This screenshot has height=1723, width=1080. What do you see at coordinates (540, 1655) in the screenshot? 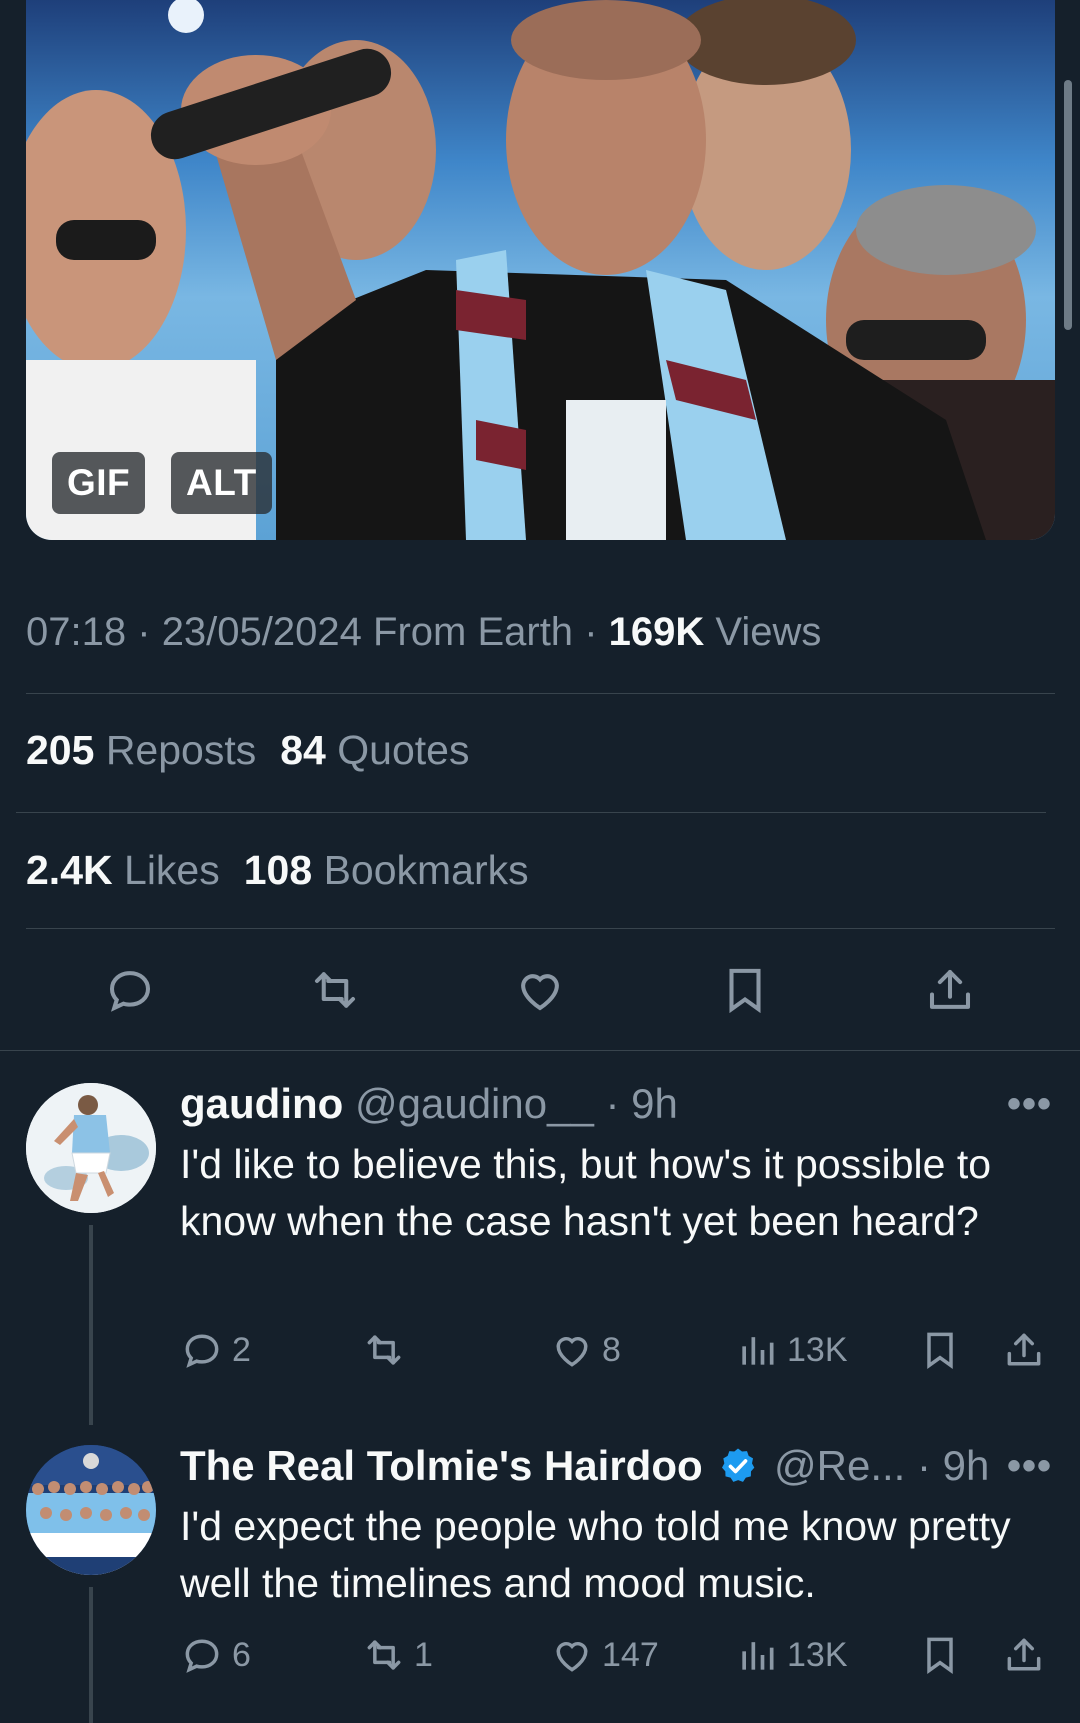
I see `reply-action-bar: 6 1 147 13K` at bounding box center [540, 1655].